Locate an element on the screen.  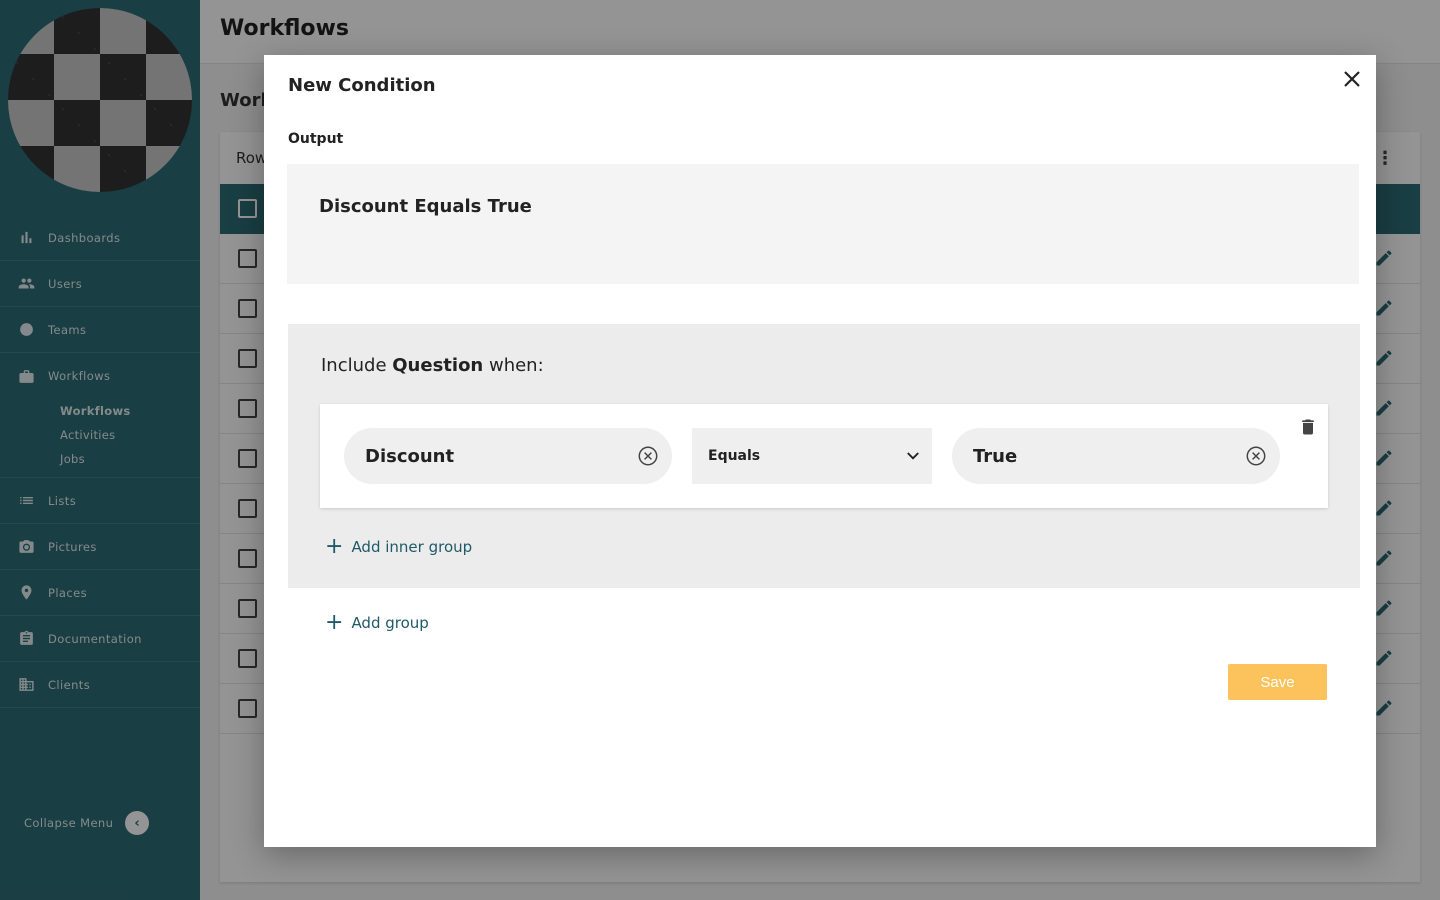
delete-icon is located at coordinates (1308, 427).